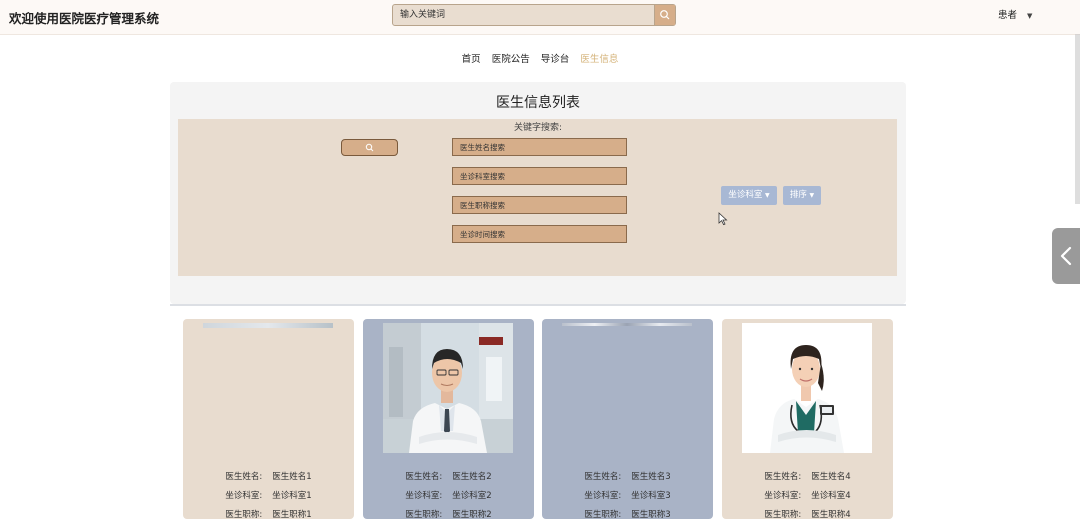 Image resolution: width=1080 pixels, height=520 pixels. What do you see at coordinates (539, 205) in the screenshot?
I see `doctor-title-search-field` at bounding box center [539, 205].